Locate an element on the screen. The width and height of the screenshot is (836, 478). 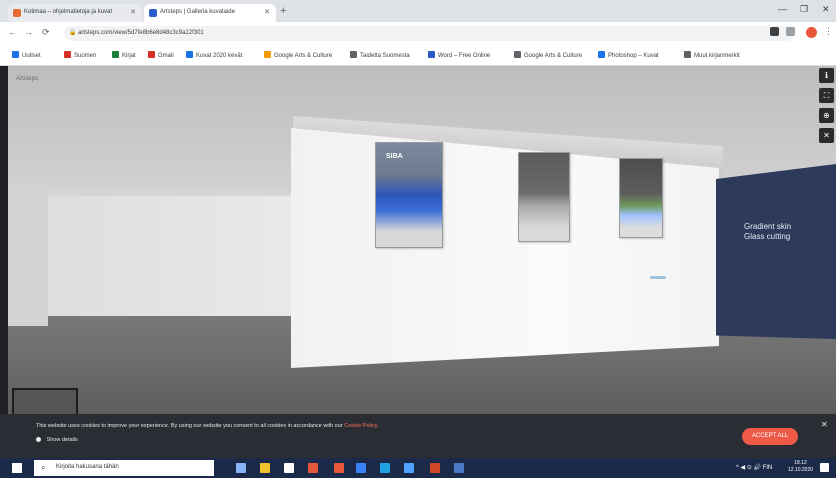
windows-start-icon is located at coordinates (17, 468).